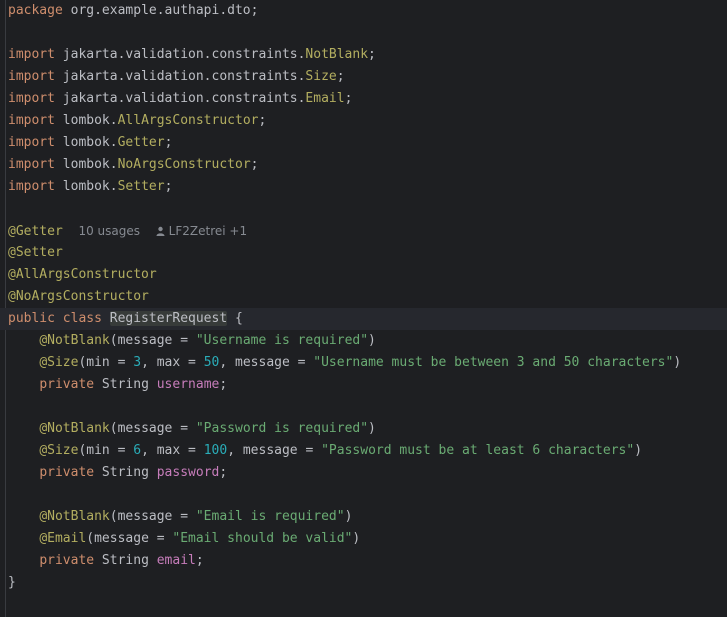  Describe the element at coordinates (109, 231) in the screenshot. I see `usages-hint: 10 usages` at that location.